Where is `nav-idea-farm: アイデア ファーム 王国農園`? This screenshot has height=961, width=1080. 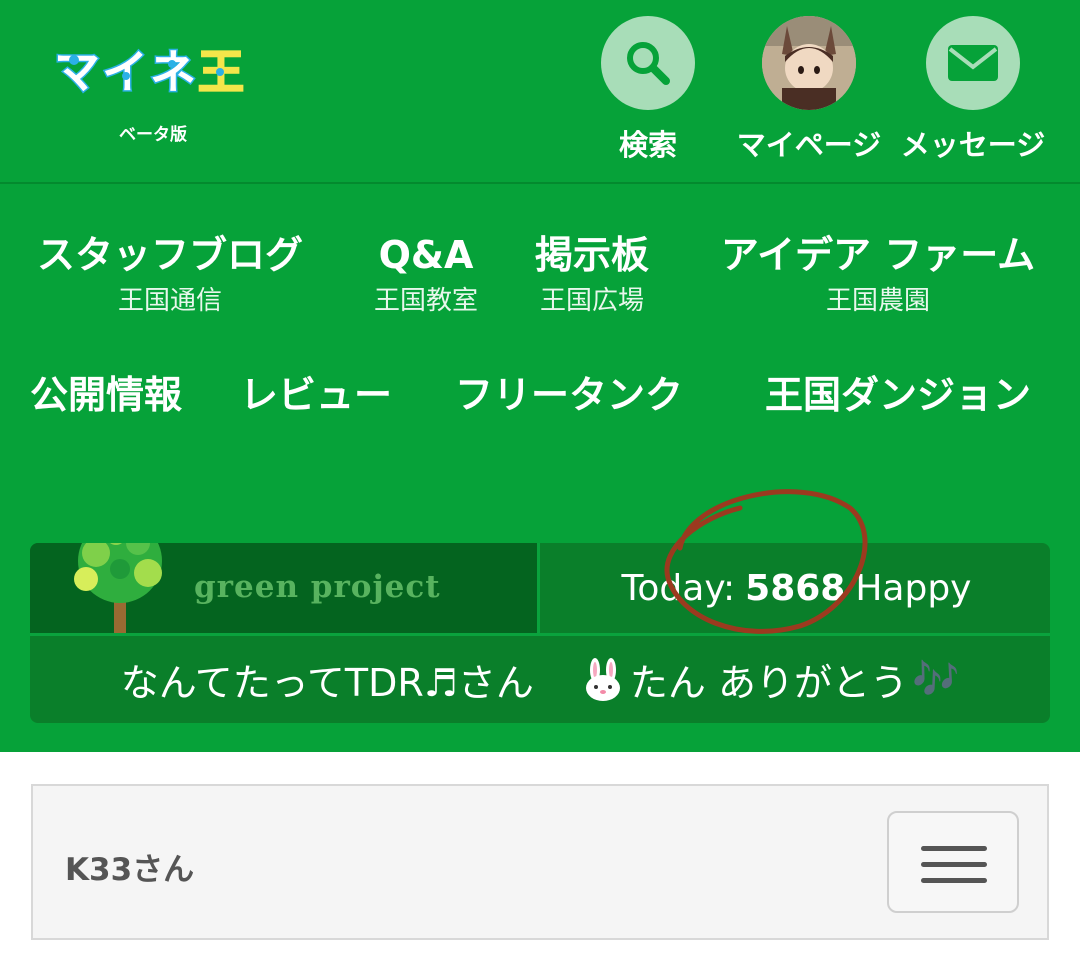
nav-idea-farm: アイデア ファーム 王国農園 is located at coordinates (878, 275).